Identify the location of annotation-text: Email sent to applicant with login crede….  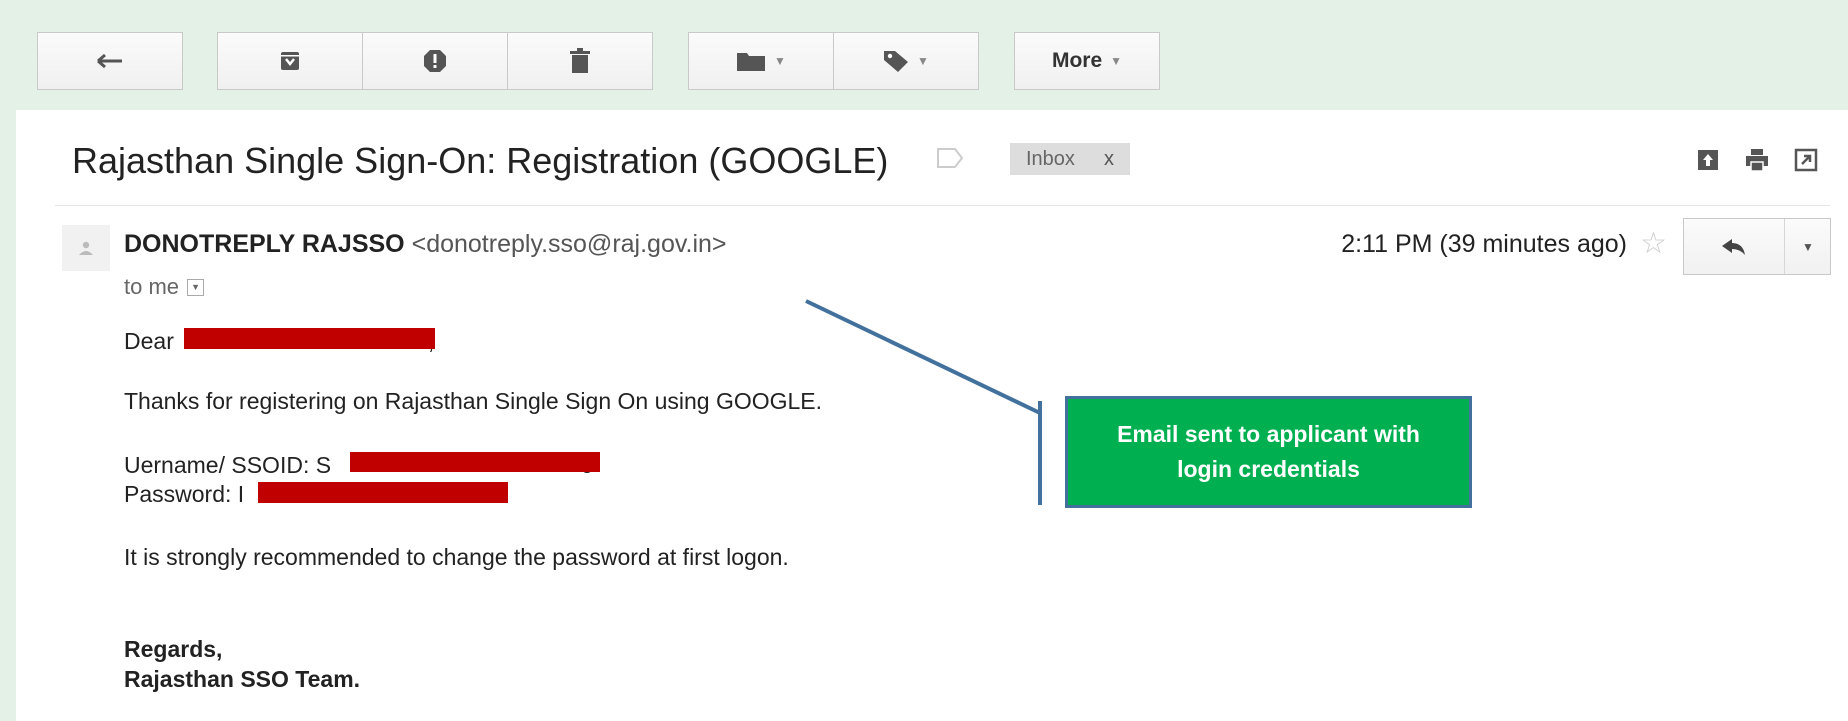
(1268, 451).